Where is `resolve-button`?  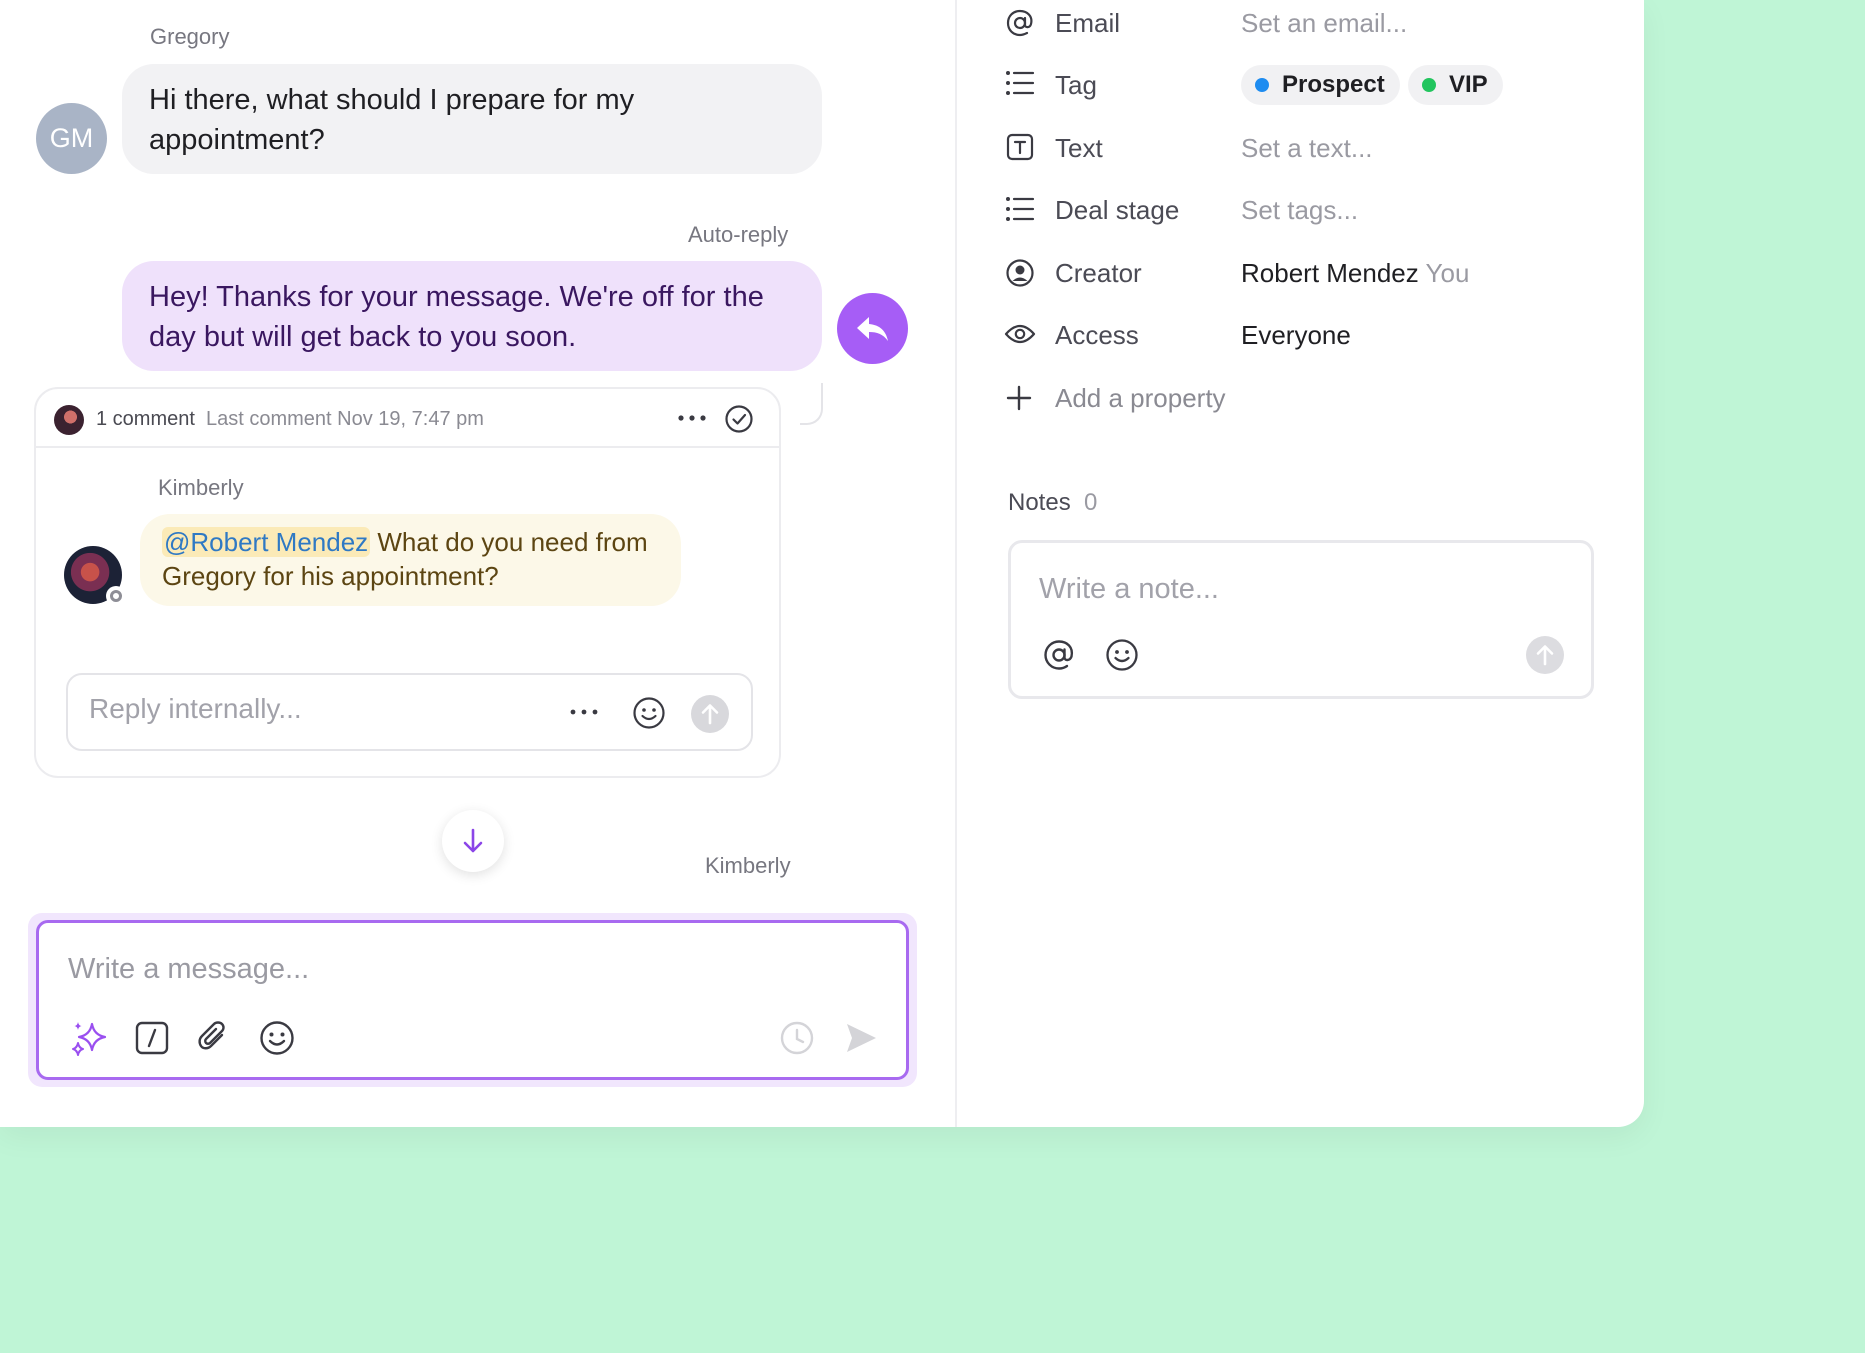
resolve-button is located at coordinates (739, 419).